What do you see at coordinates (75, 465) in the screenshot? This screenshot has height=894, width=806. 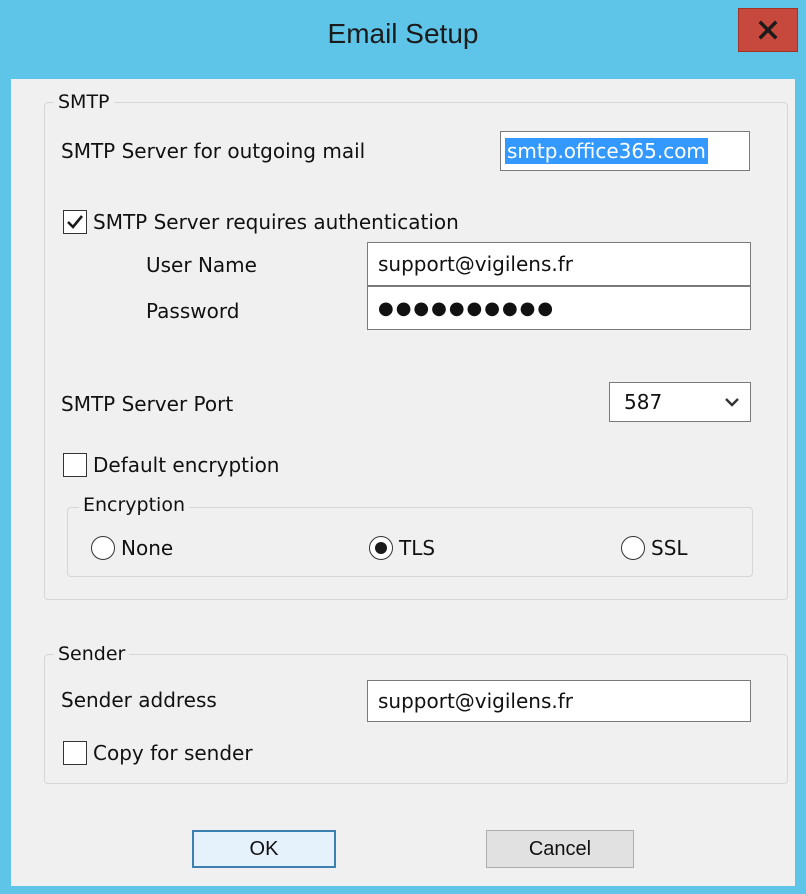 I see `default-encryption-checkbox` at bounding box center [75, 465].